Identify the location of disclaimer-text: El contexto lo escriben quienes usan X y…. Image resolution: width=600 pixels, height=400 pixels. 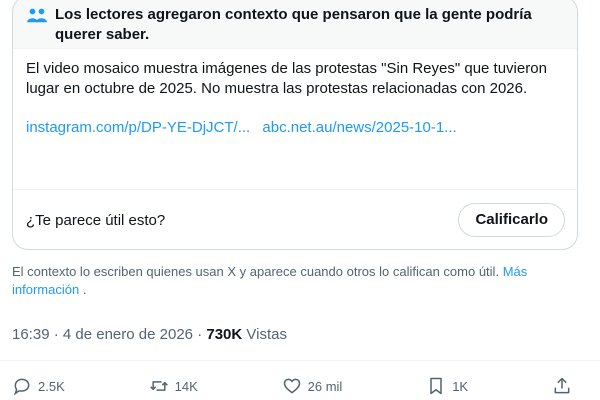
(256, 271).